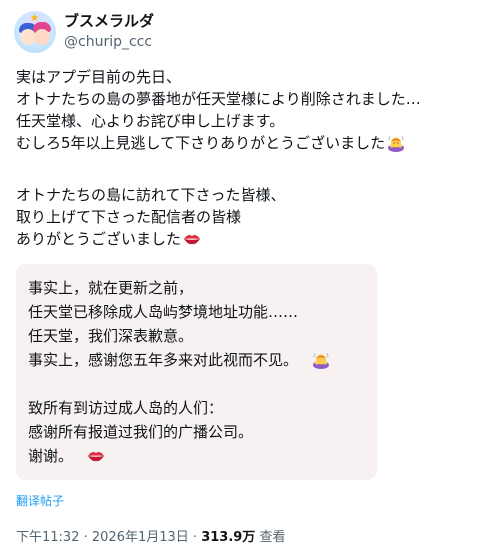 Image resolution: width=489 pixels, height=560 pixels. Describe the element at coordinates (99, 239) in the screenshot. I see `post-line-text: ありがとうございました` at that location.